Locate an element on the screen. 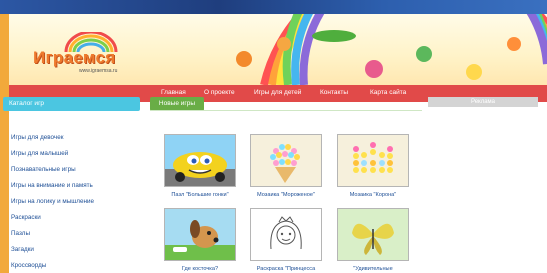 This screenshot has width=547, height=273. game-thumb-bone is located at coordinates (200, 234).